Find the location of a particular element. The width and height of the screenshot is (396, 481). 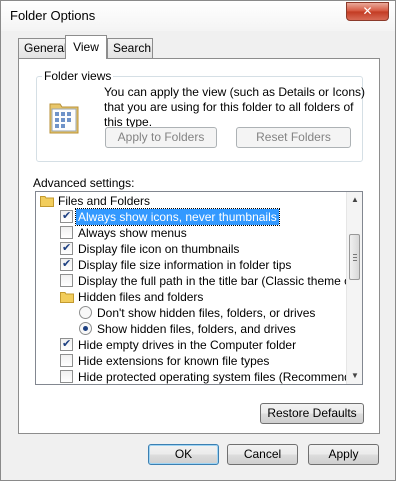

display-full-path-checkbox is located at coordinates (66, 280).